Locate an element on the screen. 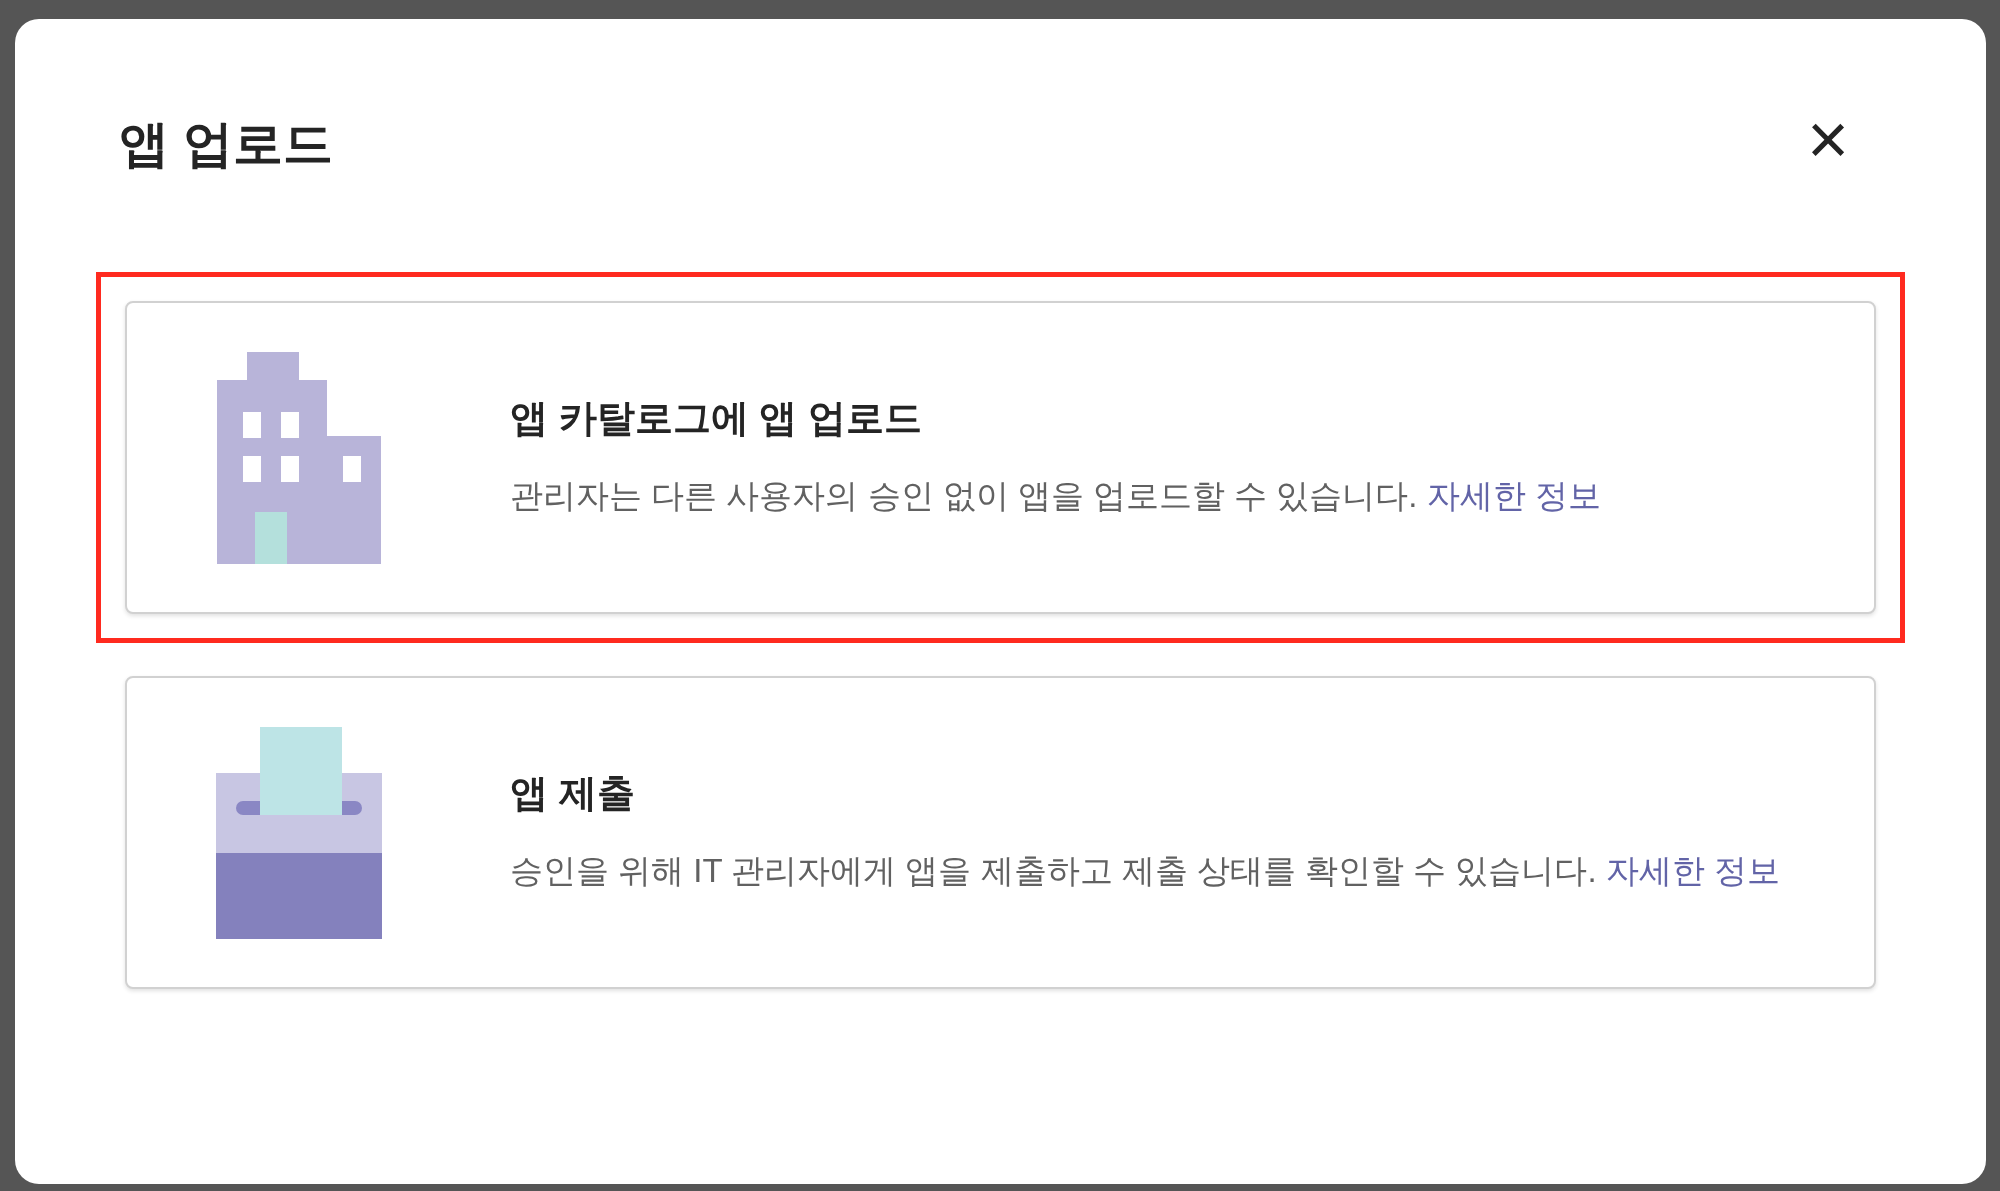  dialog-title: 앱 업로드 is located at coordinates (226, 144).